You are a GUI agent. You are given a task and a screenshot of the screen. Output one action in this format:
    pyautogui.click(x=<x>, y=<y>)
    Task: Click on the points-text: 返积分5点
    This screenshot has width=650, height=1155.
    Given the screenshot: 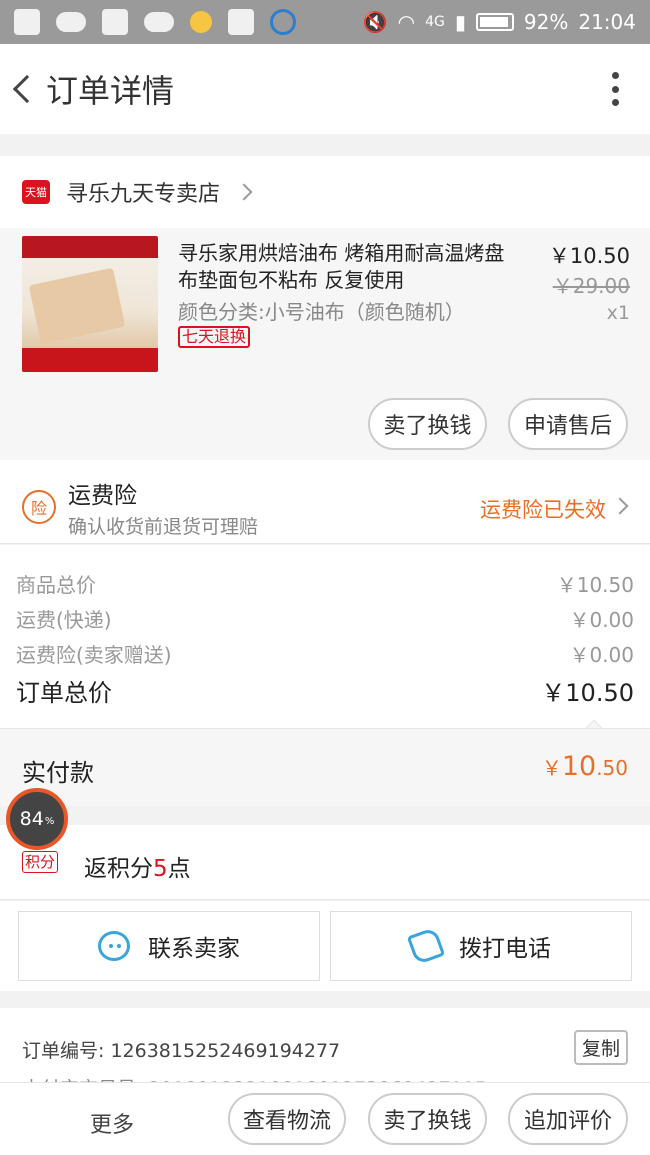 What is the action you would take?
    pyautogui.click(x=137, y=869)
    